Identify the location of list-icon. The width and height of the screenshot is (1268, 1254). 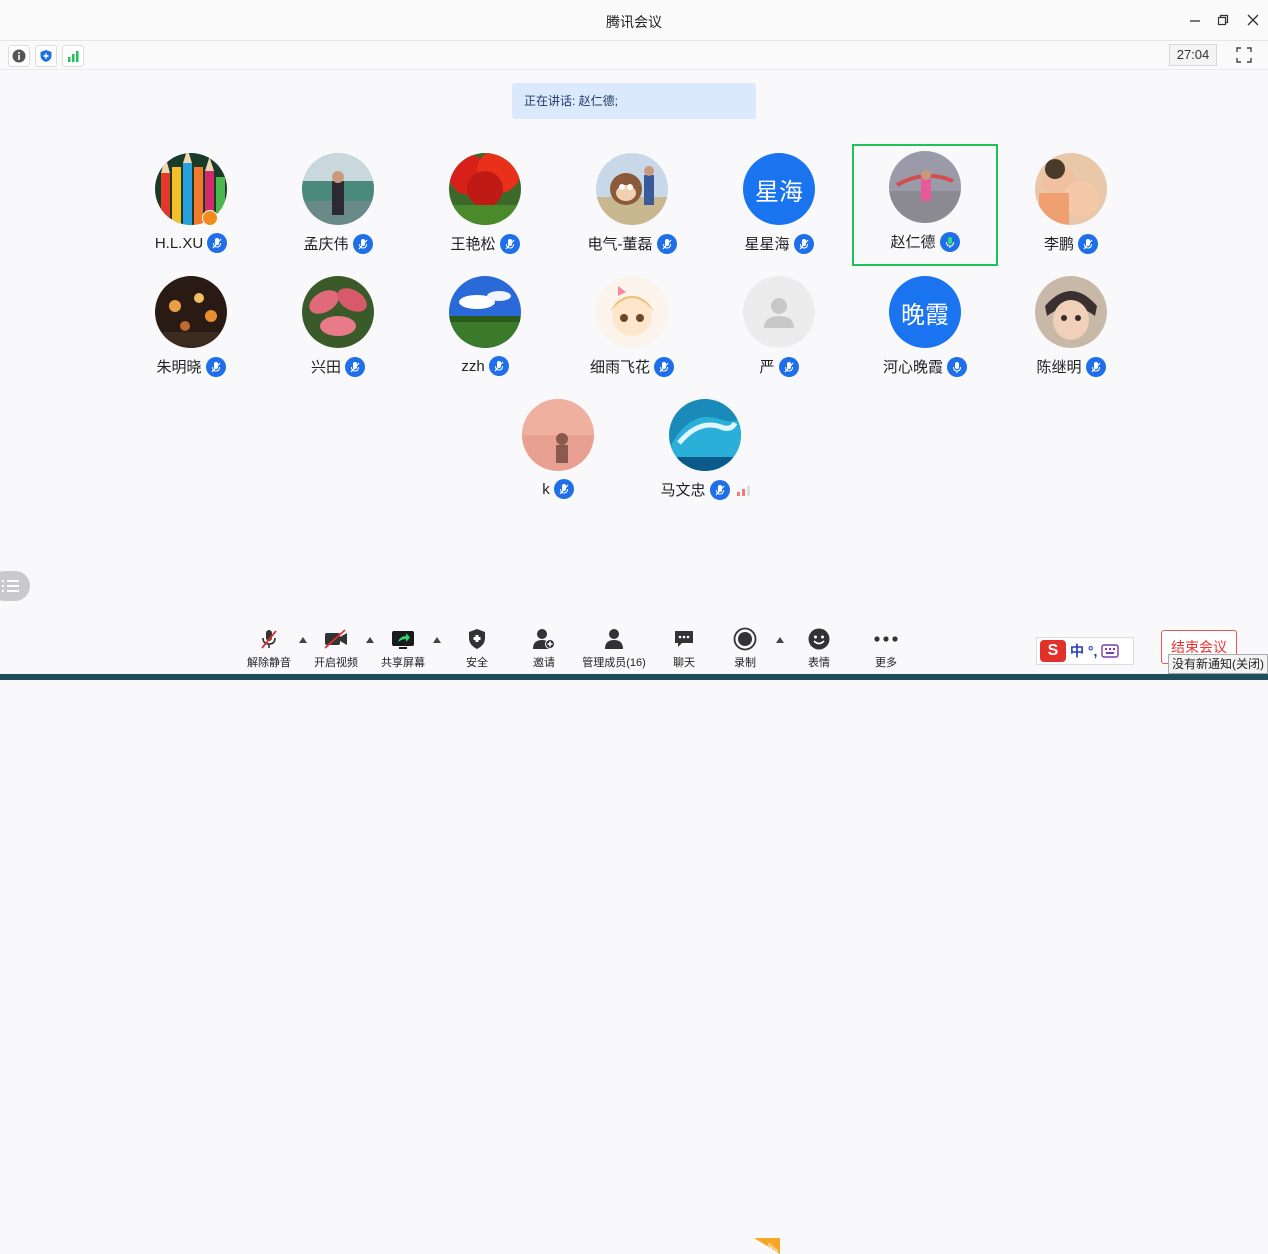
(10, 586).